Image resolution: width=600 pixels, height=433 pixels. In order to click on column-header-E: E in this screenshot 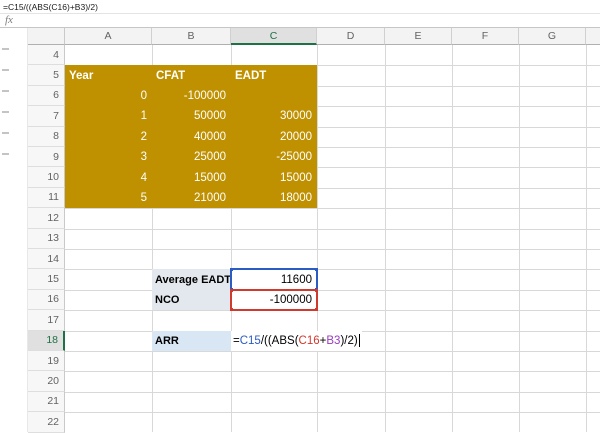, I will do `click(418, 36)`.